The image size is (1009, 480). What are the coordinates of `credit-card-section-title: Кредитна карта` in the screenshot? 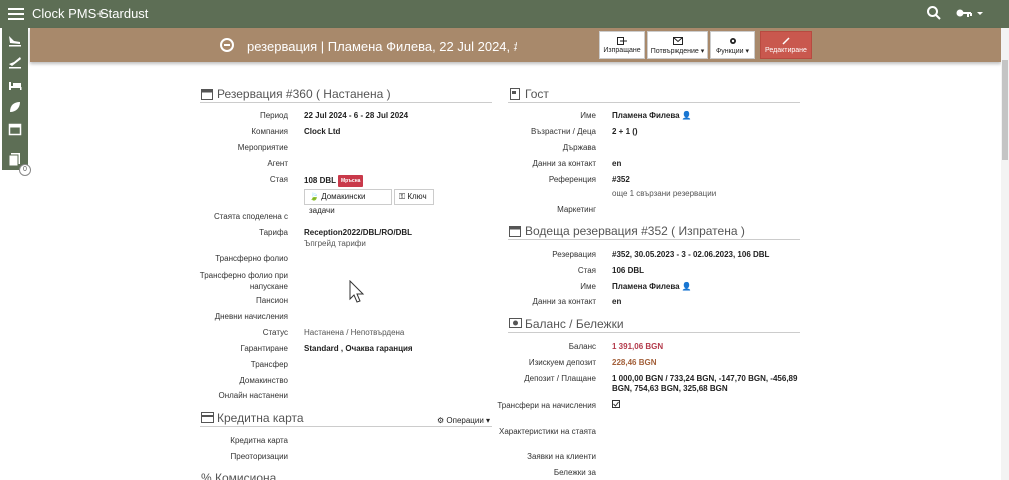 It's located at (260, 418).